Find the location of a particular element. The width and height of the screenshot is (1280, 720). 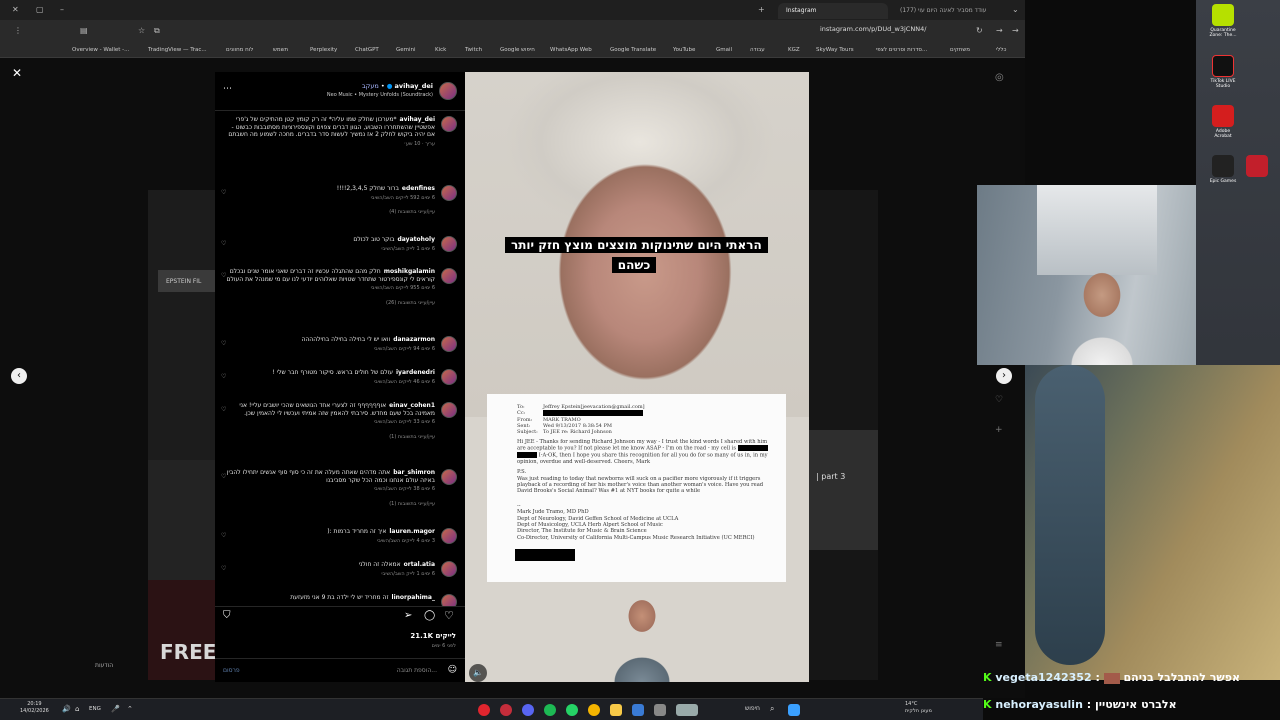

hamburger-icon: ≡ is located at coordinates (999, 645).